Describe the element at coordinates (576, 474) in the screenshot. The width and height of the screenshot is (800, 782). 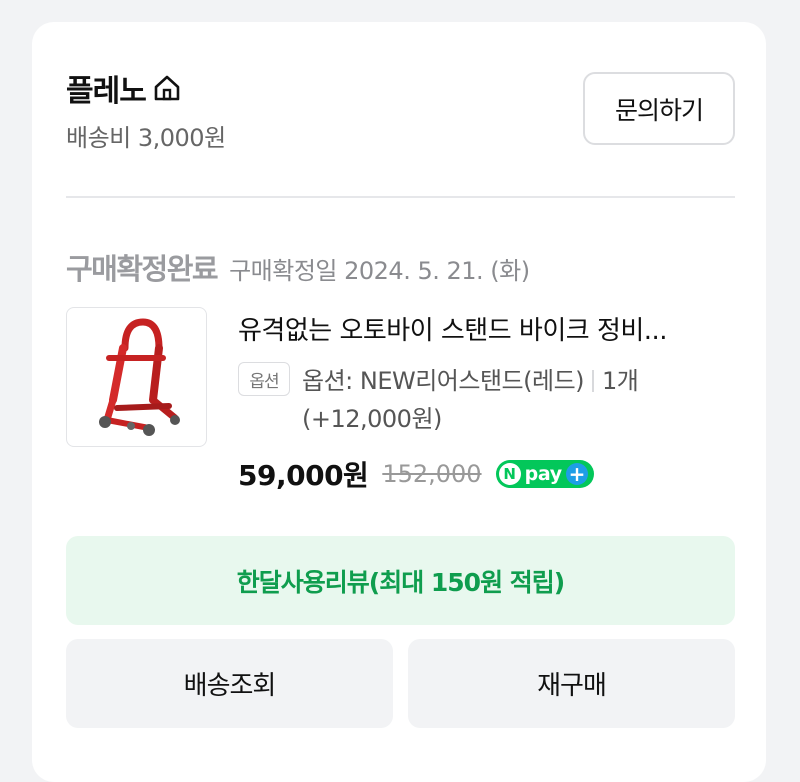
I see `plus-icon: +` at that location.